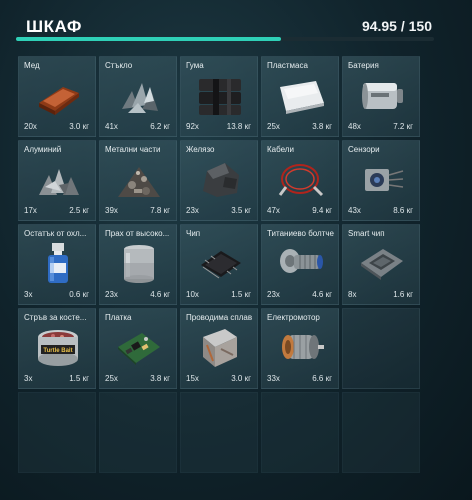  I want to click on inventory-slot: Батерия 48x 7.2 кг, so click(381, 96).